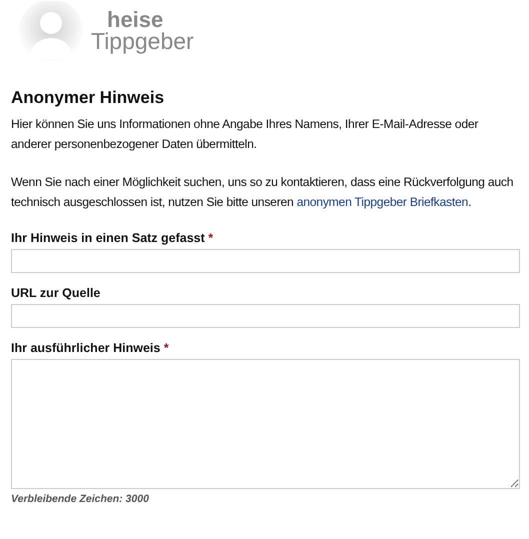 This screenshot has width=529, height=539. Describe the element at coordinates (80, 500) in the screenshot. I see `character-counter: Verbleibende Zeichen: 3000` at that location.